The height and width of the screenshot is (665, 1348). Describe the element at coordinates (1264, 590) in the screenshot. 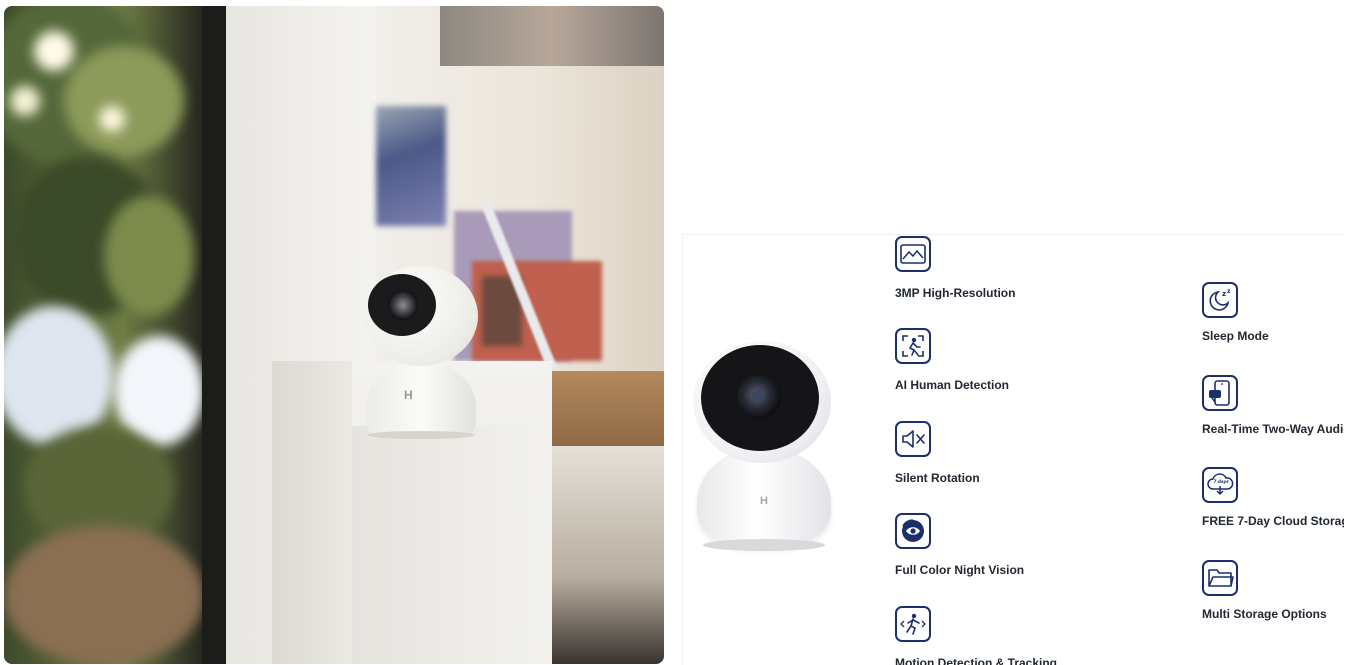

I see `feature-multi-storage: Multi Storage Options` at that location.